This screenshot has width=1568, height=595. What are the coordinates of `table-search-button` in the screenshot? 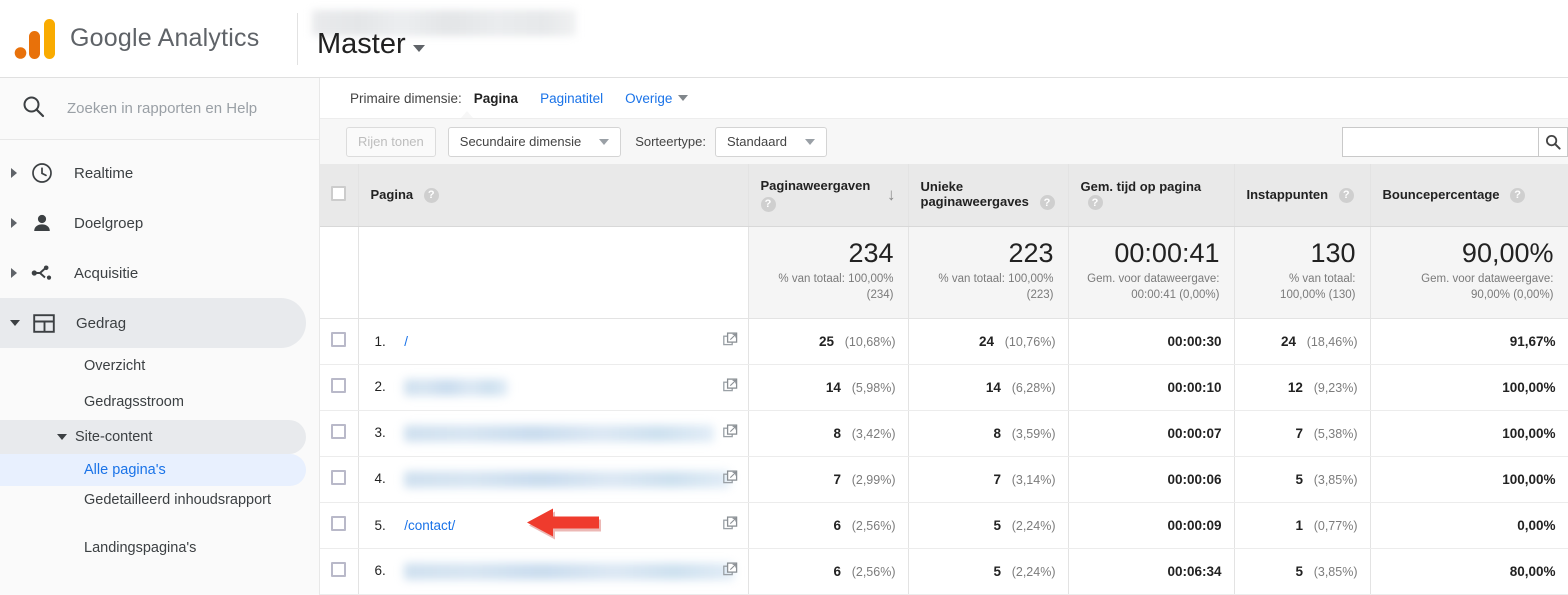 It's located at (1553, 142).